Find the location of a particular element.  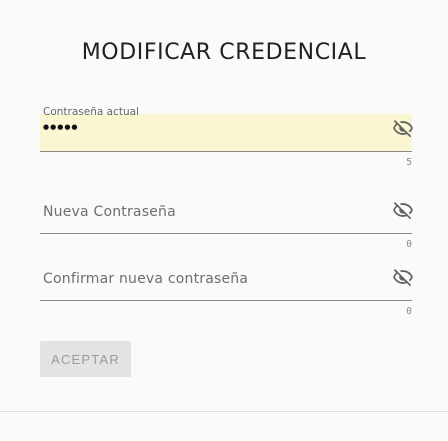

current-password-counter: 5 is located at coordinates (409, 162).